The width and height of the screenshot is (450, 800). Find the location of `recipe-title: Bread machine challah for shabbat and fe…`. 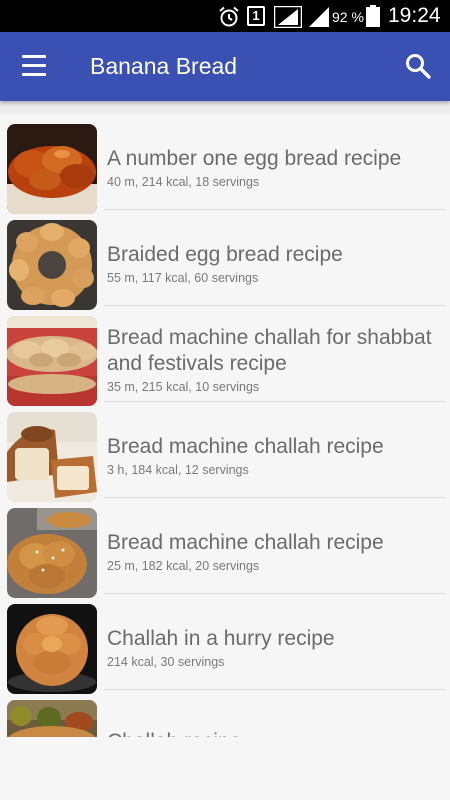

recipe-title: Bread machine challah for shabbat and fe… is located at coordinates (269, 350).